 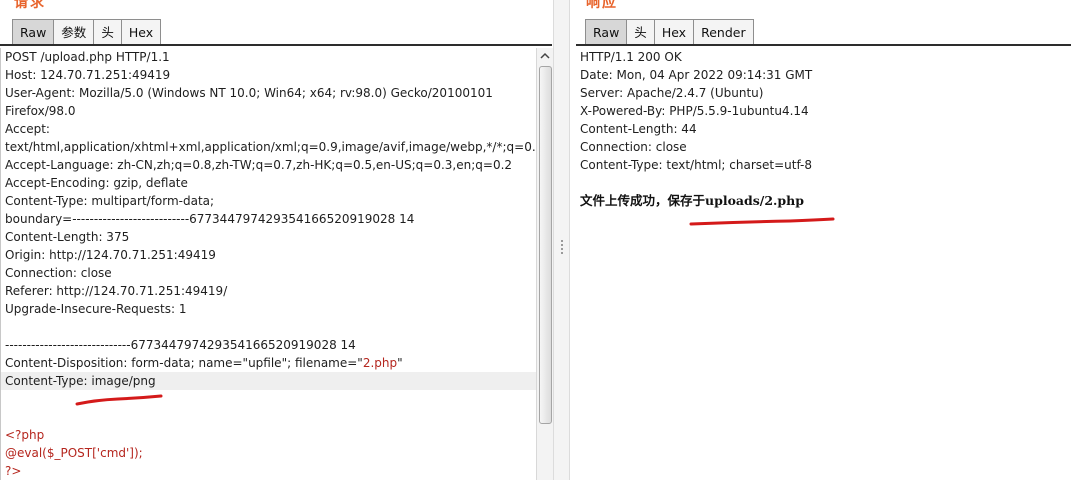 What do you see at coordinates (25, 435) in the screenshot?
I see `php-code-line: <?php` at bounding box center [25, 435].